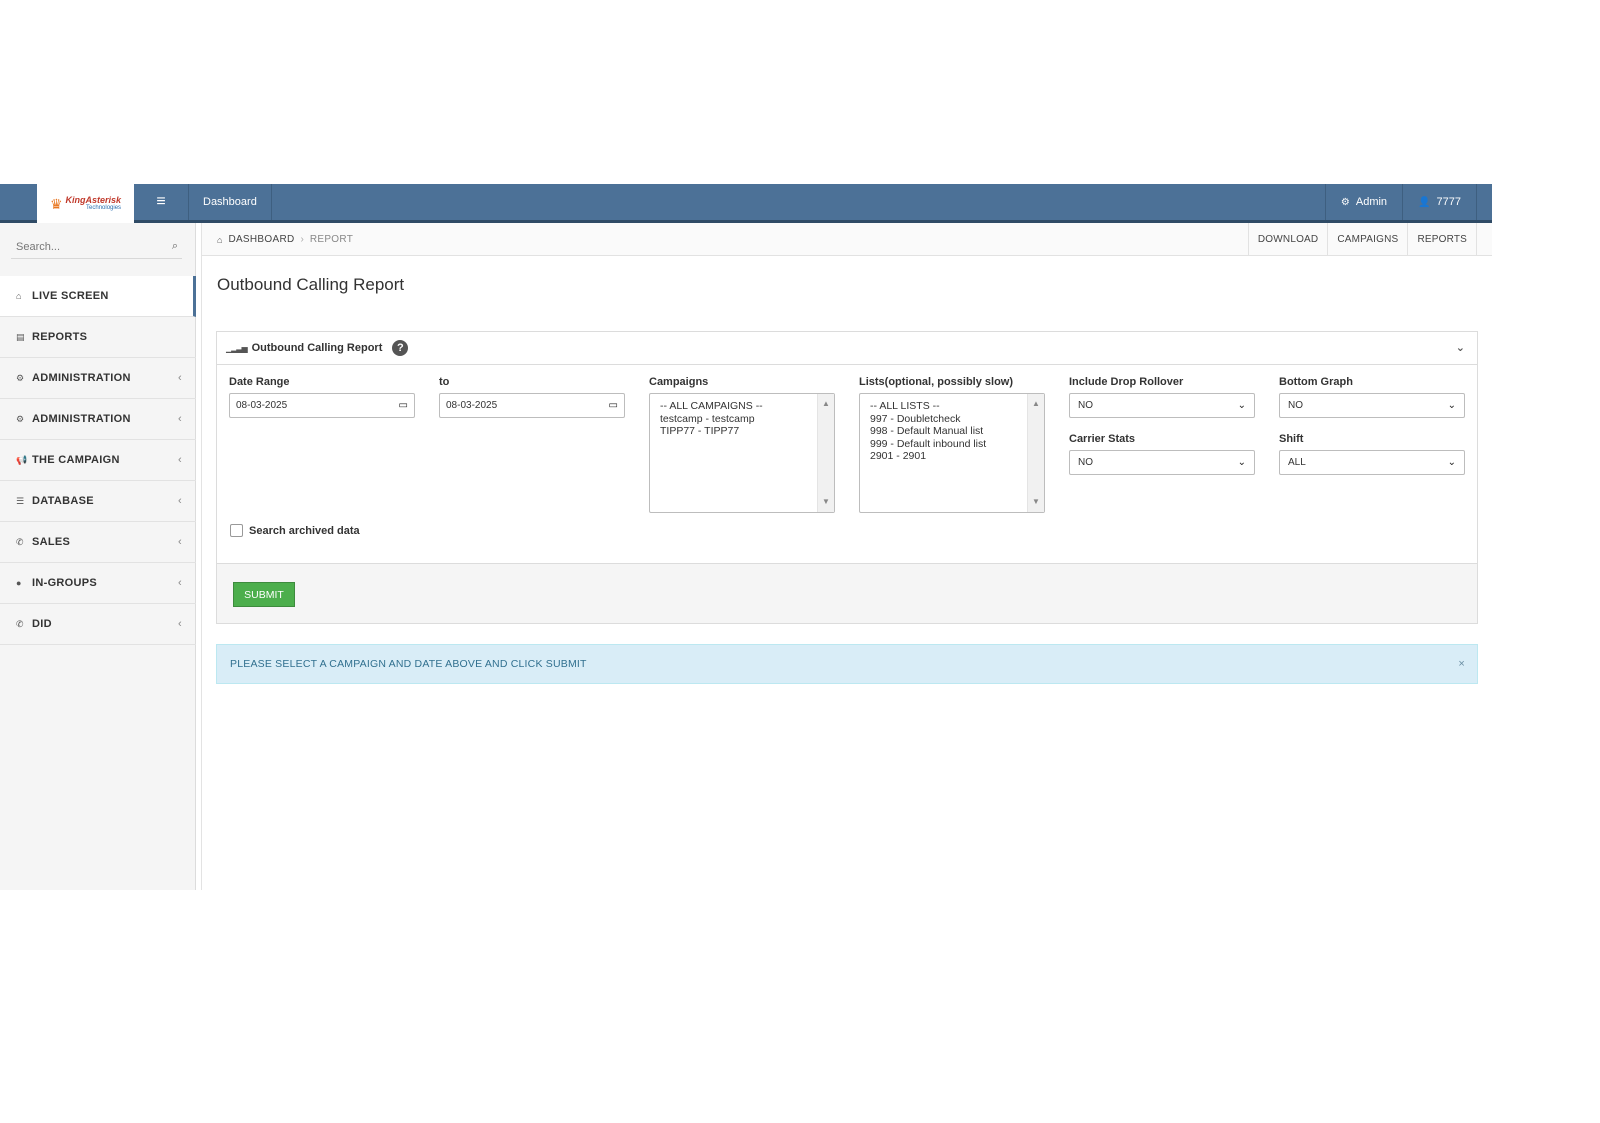 The image size is (1600, 1123). I want to click on logo-wordmark: KingAsterisk Technologies, so click(93, 203).